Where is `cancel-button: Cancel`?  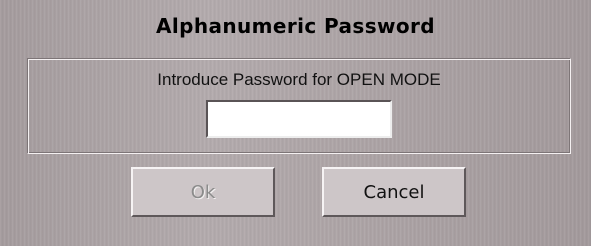
cancel-button: Cancel is located at coordinates (394, 192).